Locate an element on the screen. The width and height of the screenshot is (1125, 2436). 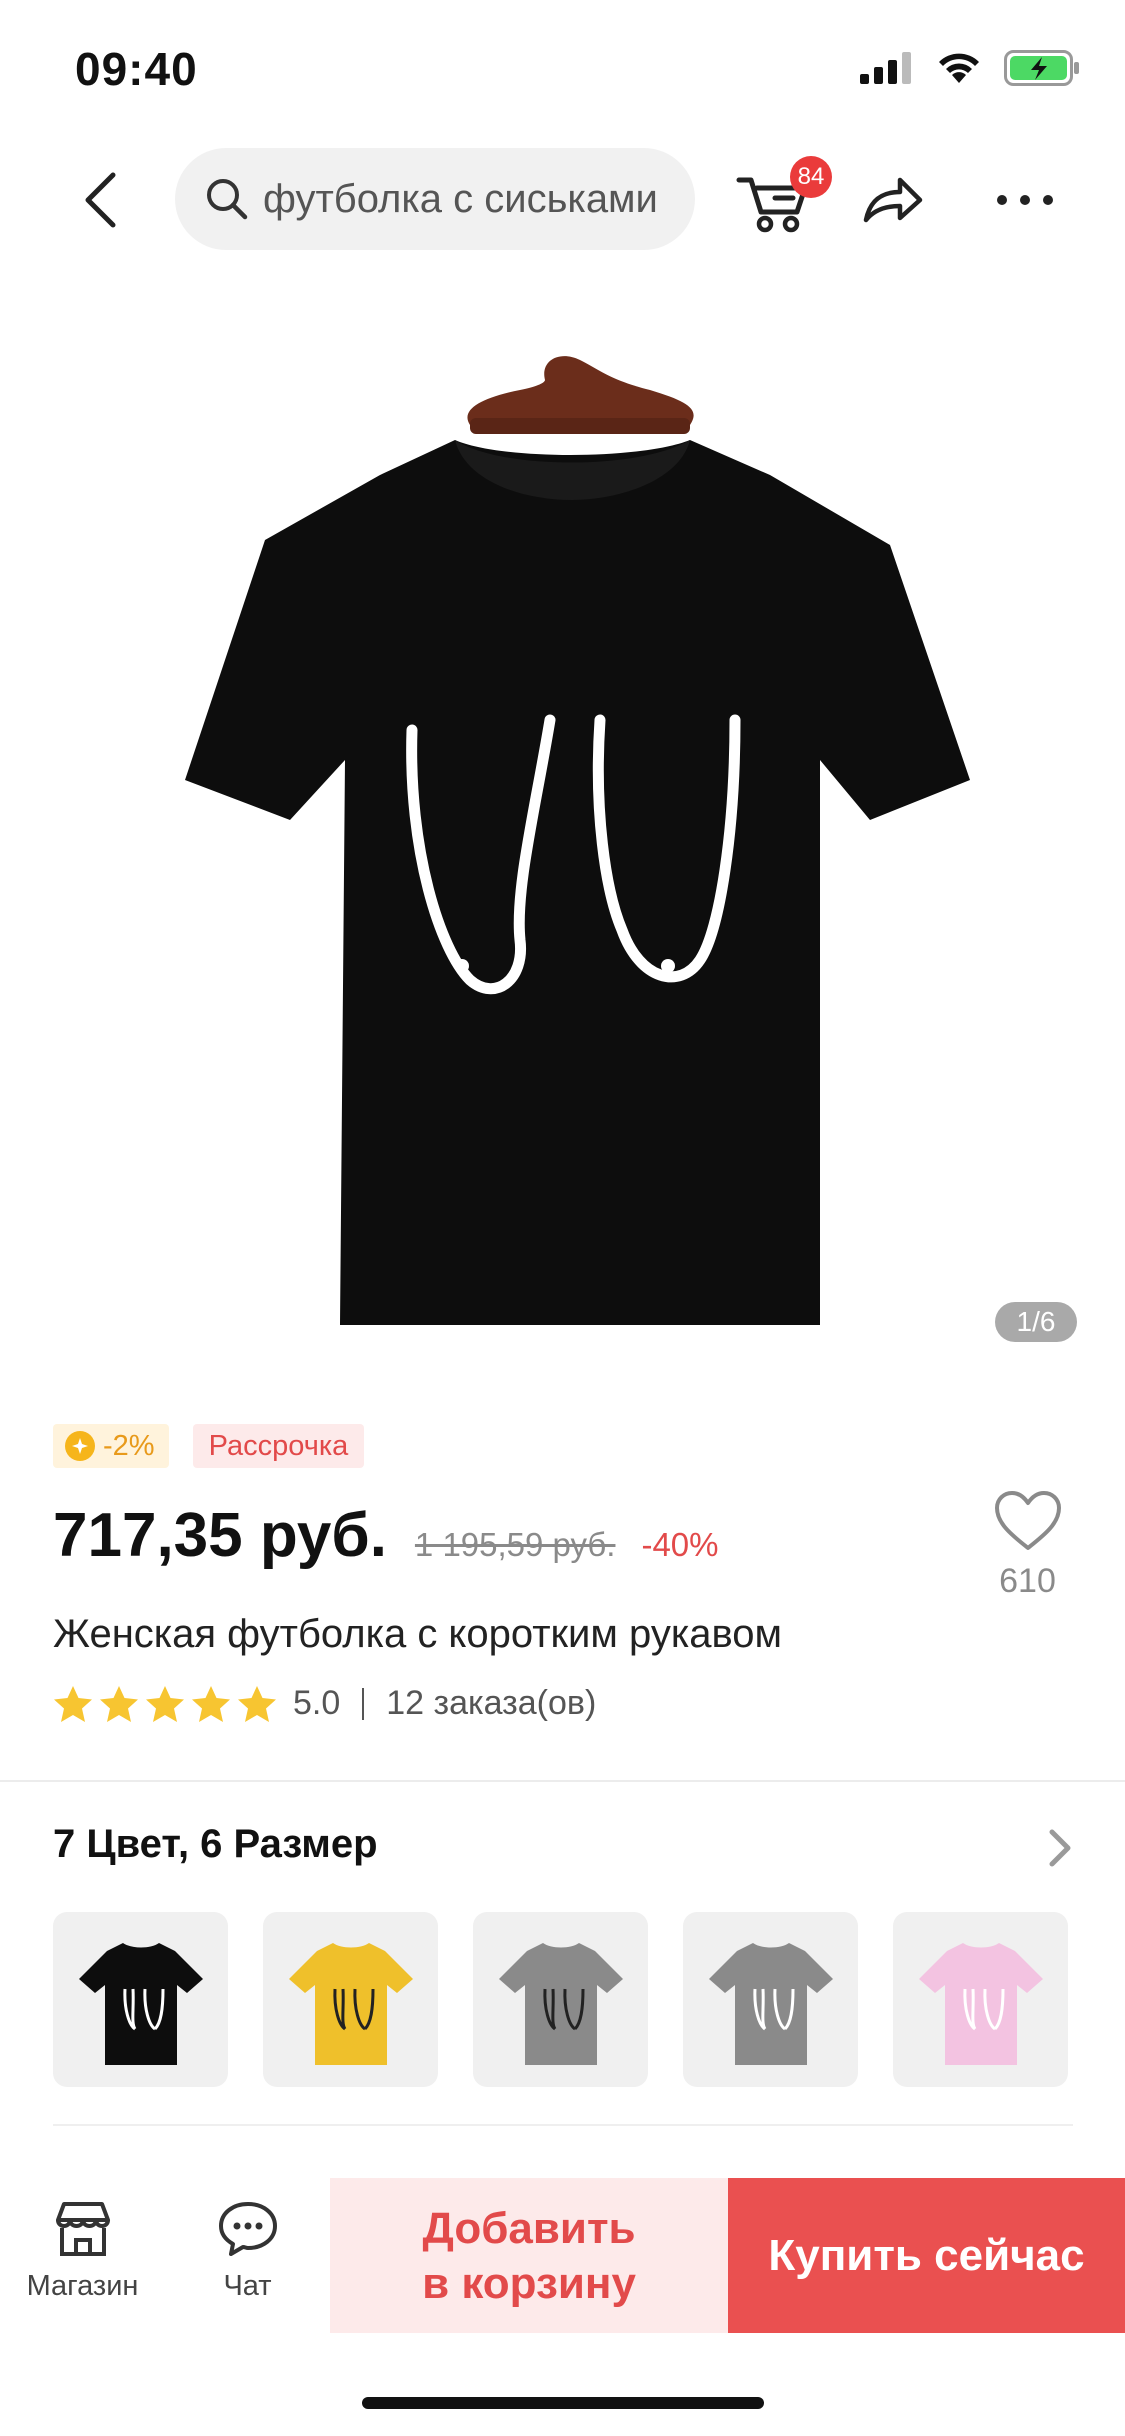
wishlist-count: 610 is located at coordinates (1027, 1581).